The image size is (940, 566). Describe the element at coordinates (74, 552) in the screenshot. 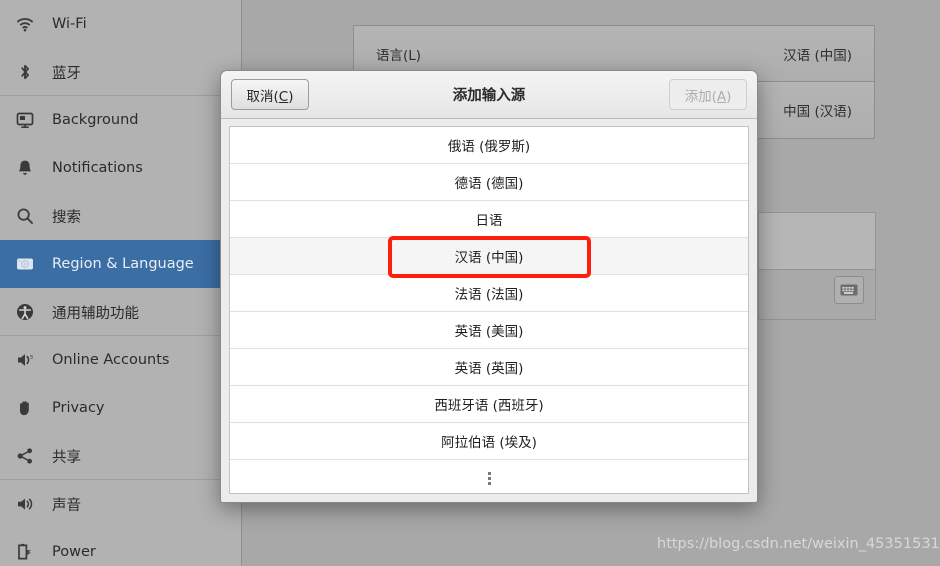

I see `sidebar-item-label: Power` at that location.